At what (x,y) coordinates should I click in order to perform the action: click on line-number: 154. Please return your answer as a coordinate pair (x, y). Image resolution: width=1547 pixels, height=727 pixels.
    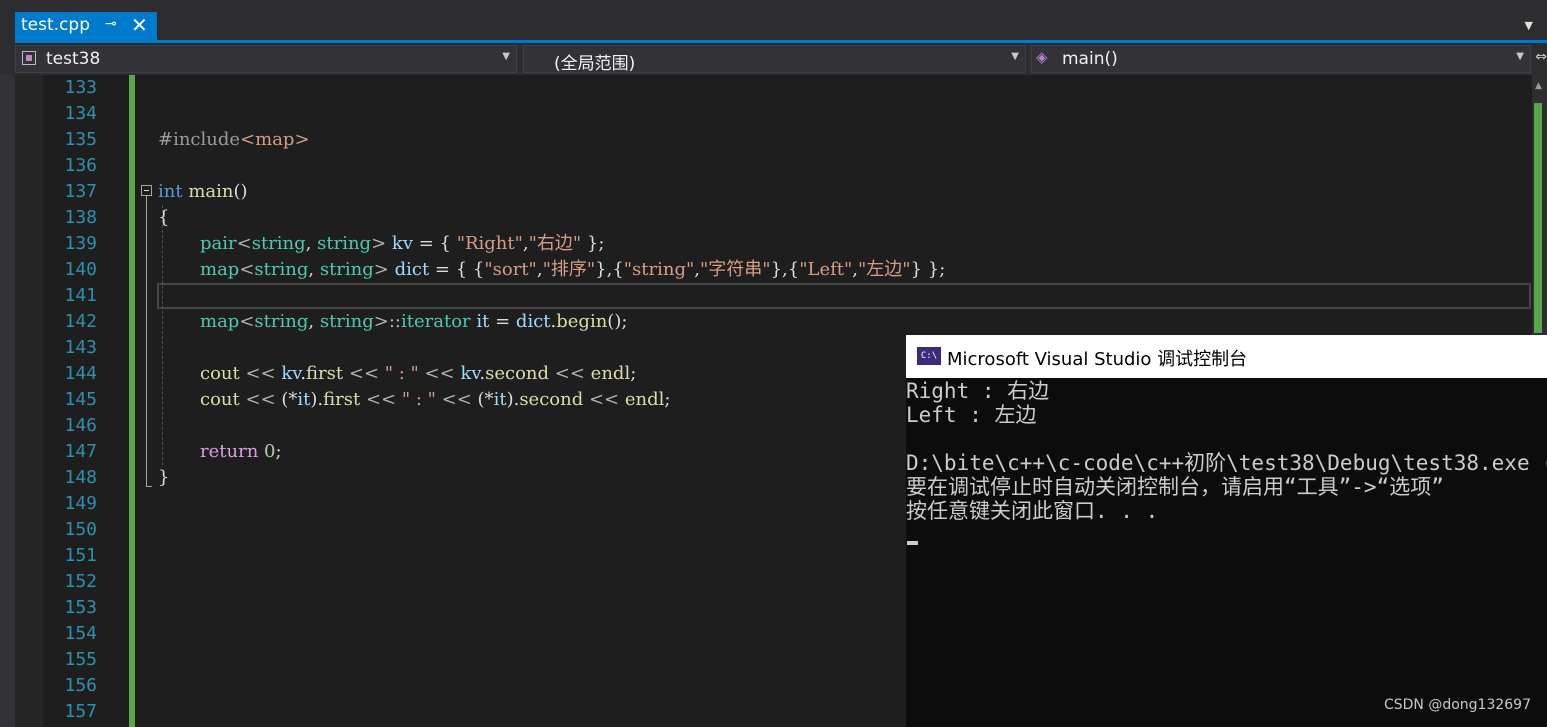
    Looking at the image, I should click on (80, 633).